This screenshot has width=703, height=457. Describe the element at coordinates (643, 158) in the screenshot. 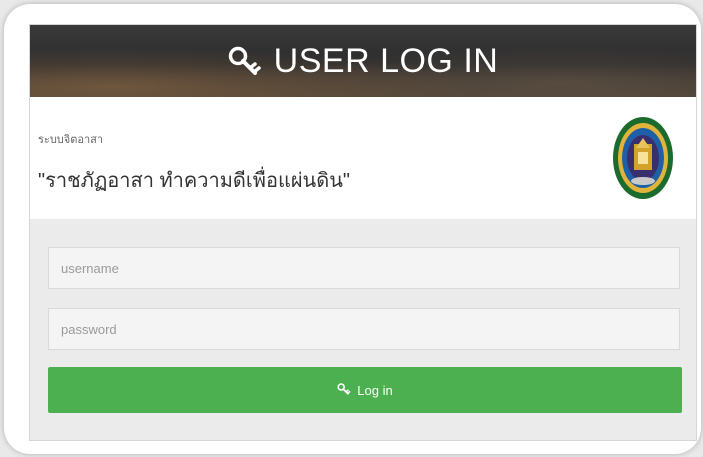

I see `university-seal-logo` at that location.